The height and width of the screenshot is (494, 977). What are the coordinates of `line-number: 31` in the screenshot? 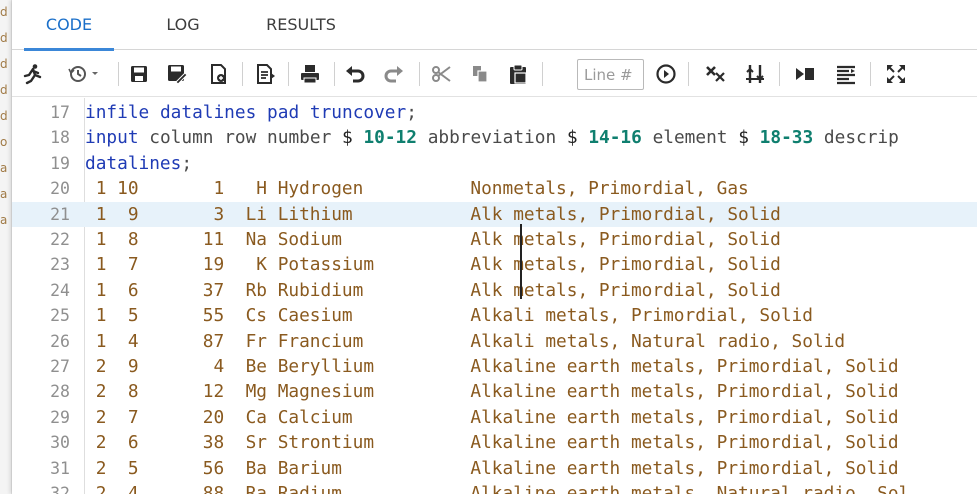 It's located at (60, 468).